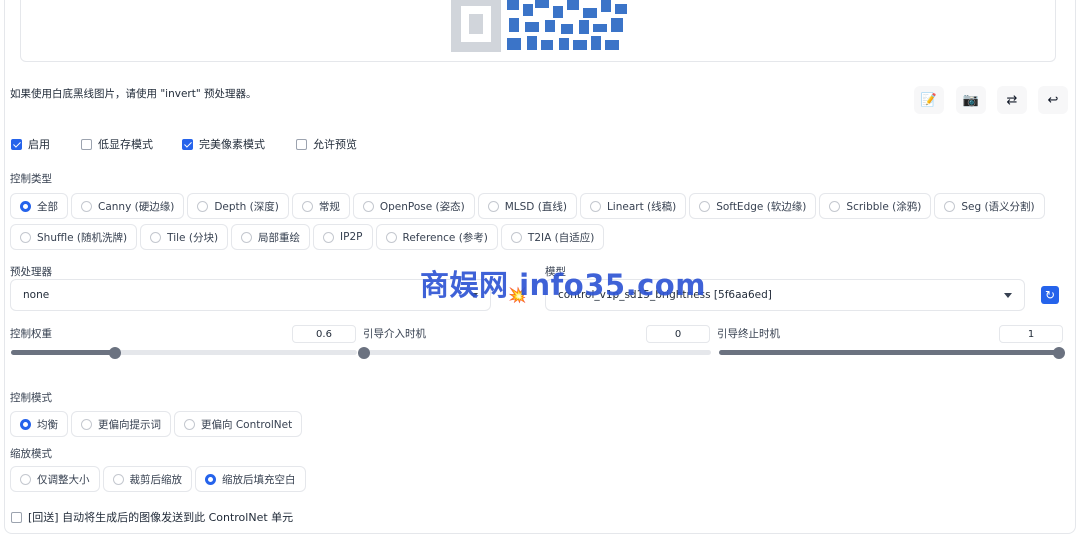 This screenshot has height=541, width=1080. What do you see at coordinates (539, 26) in the screenshot?
I see `qr-code-image` at bounding box center [539, 26].